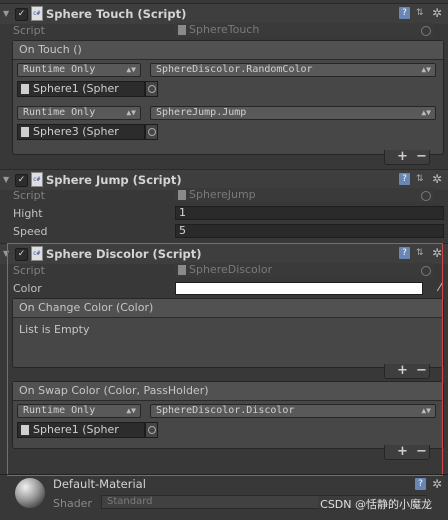 Image resolution: width=448 pixels, height=520 pixels. What do you see at coordinates (440, 287) in the screenshot?
I see `eyedropper-icon: ⁄` at bounding box center [440, 287].